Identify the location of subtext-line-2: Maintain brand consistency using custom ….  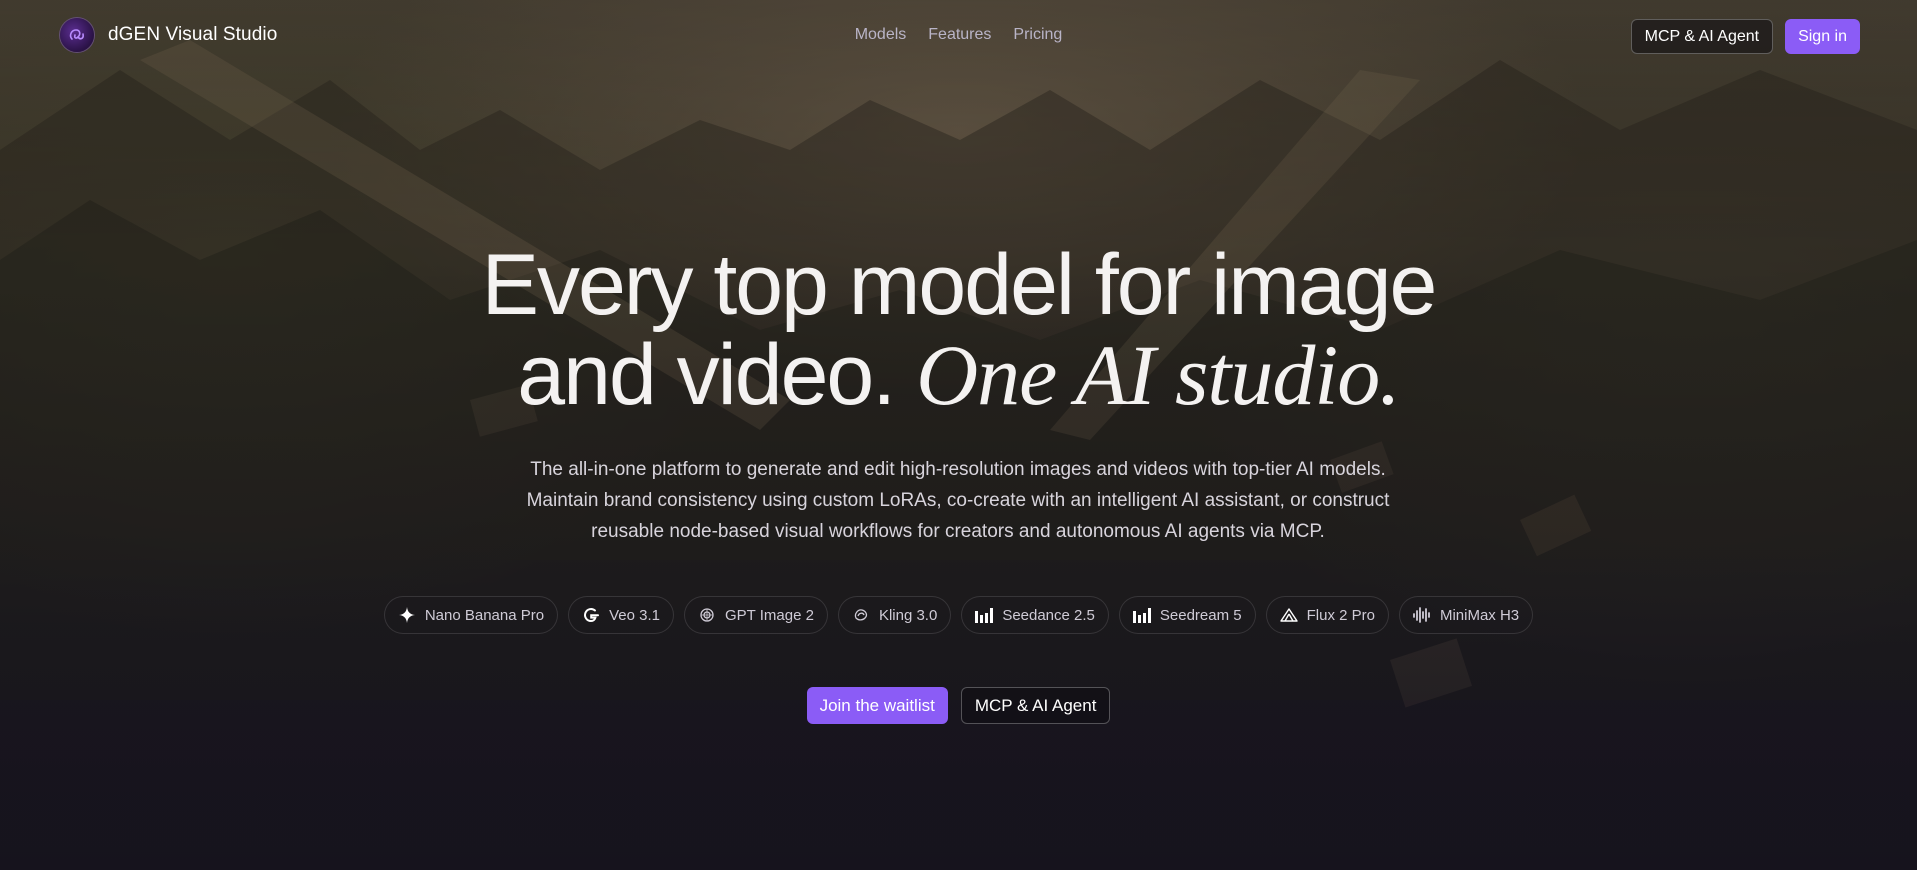
(958, 500).